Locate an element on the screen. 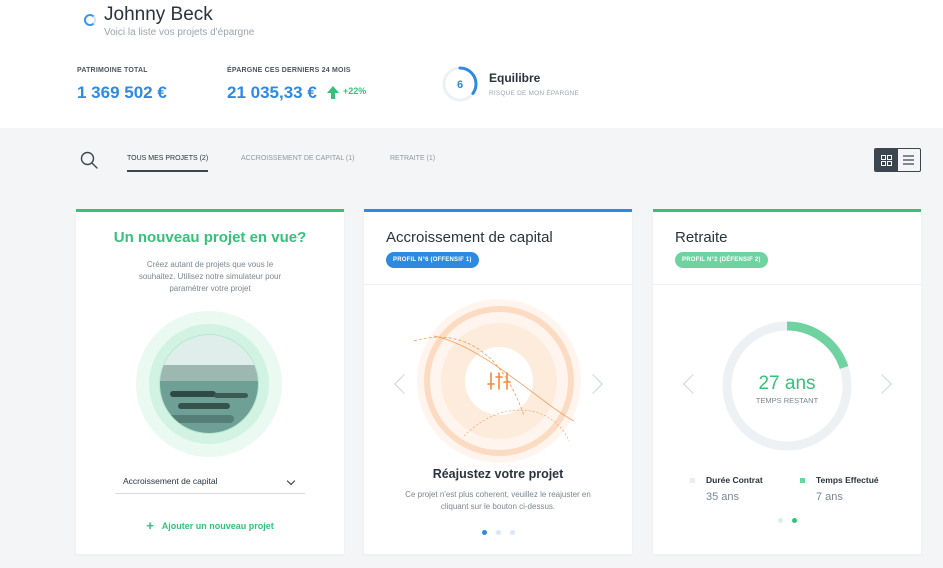 This screenshot has width=943, height=568. list-view-button is located at coordinates (909, 160).